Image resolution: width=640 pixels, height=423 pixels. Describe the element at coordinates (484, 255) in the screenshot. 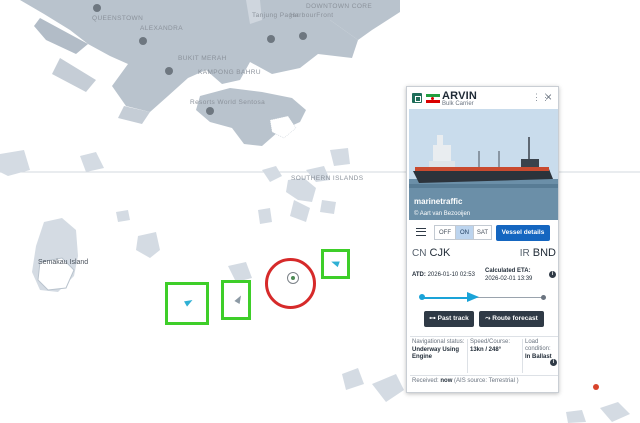

I see `voyage-ports: CN CJK IR BND` at that location.